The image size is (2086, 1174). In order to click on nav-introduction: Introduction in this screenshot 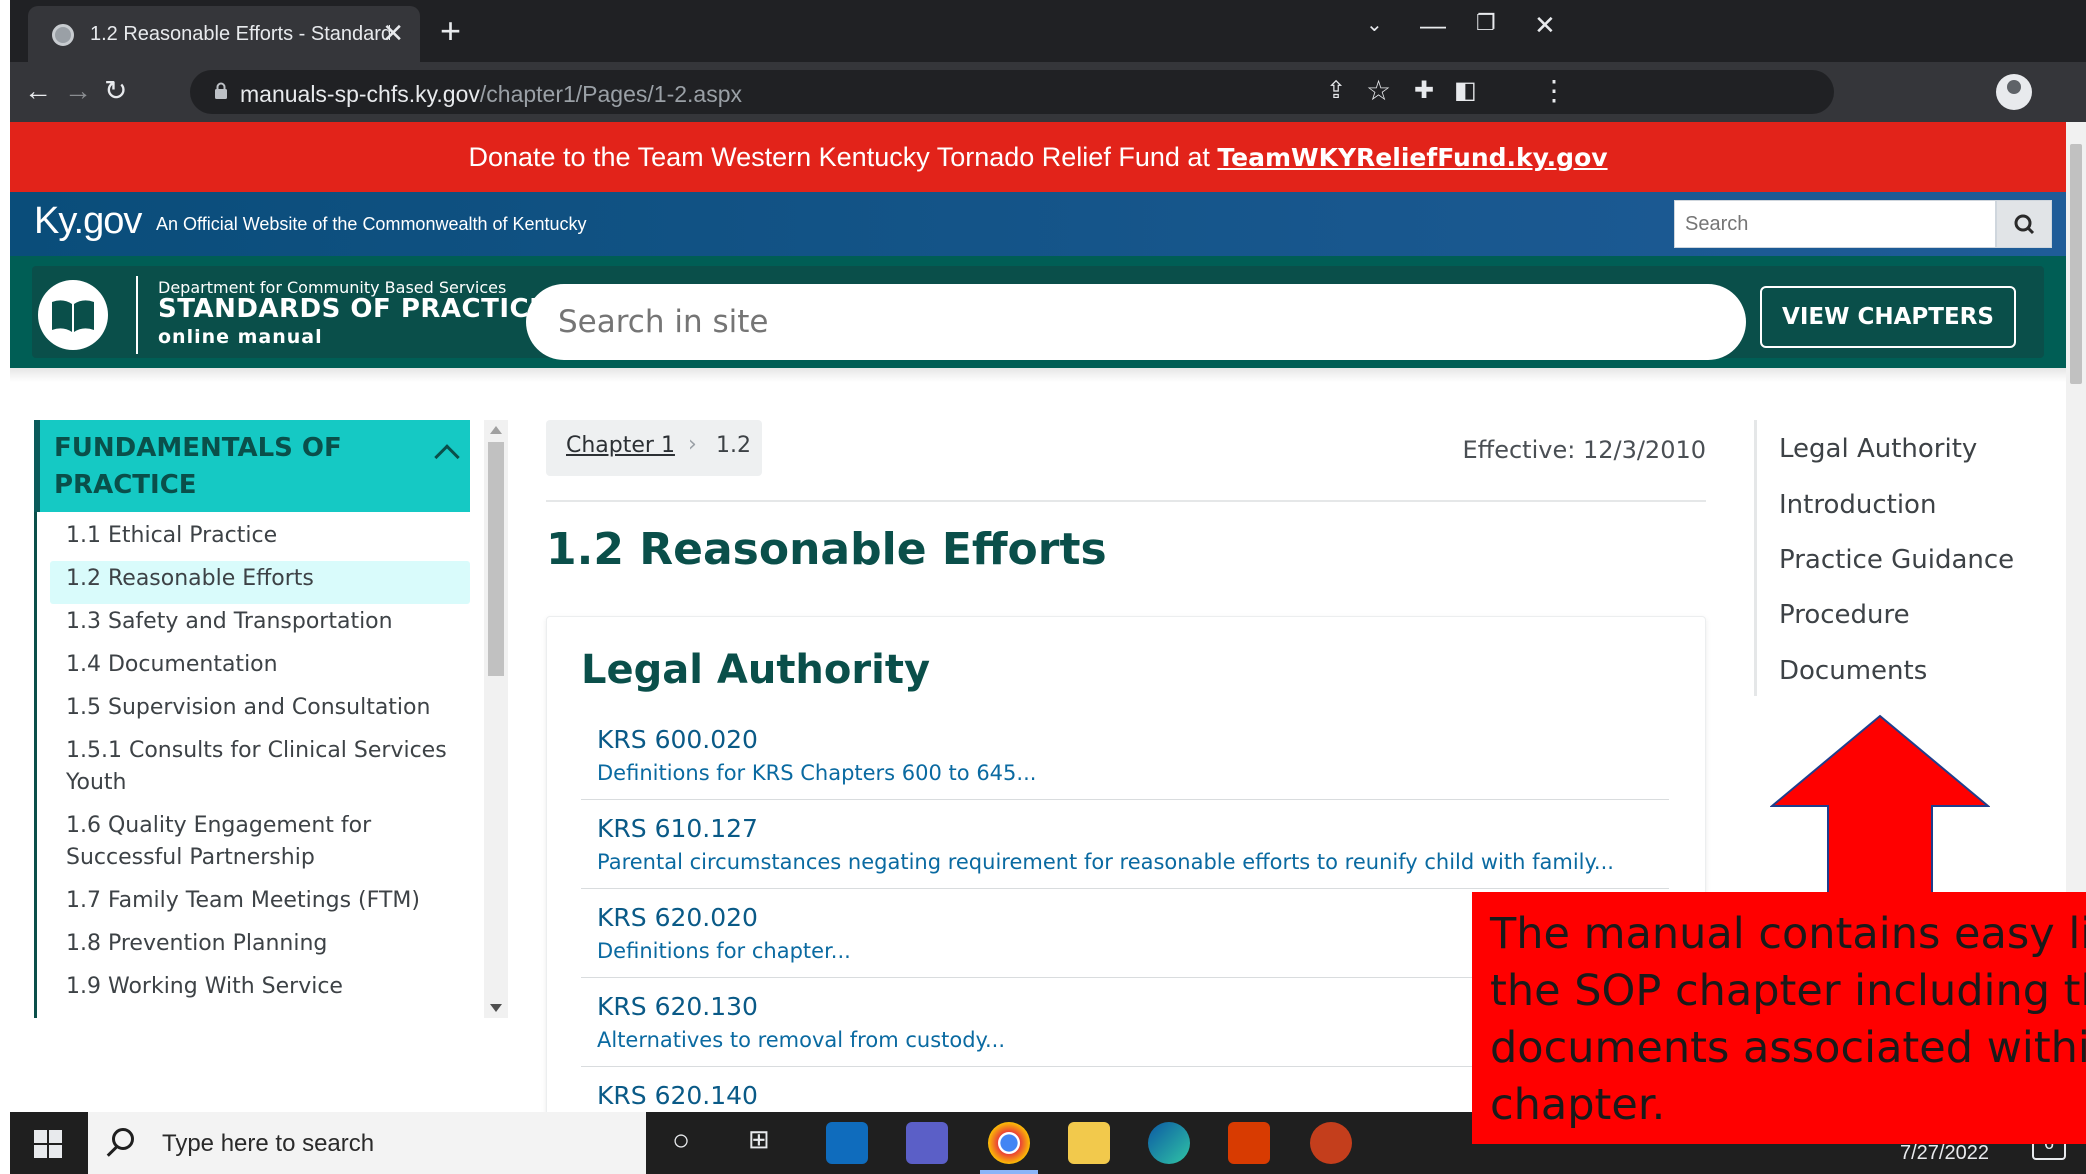, I will do `click(1857, 505)`.